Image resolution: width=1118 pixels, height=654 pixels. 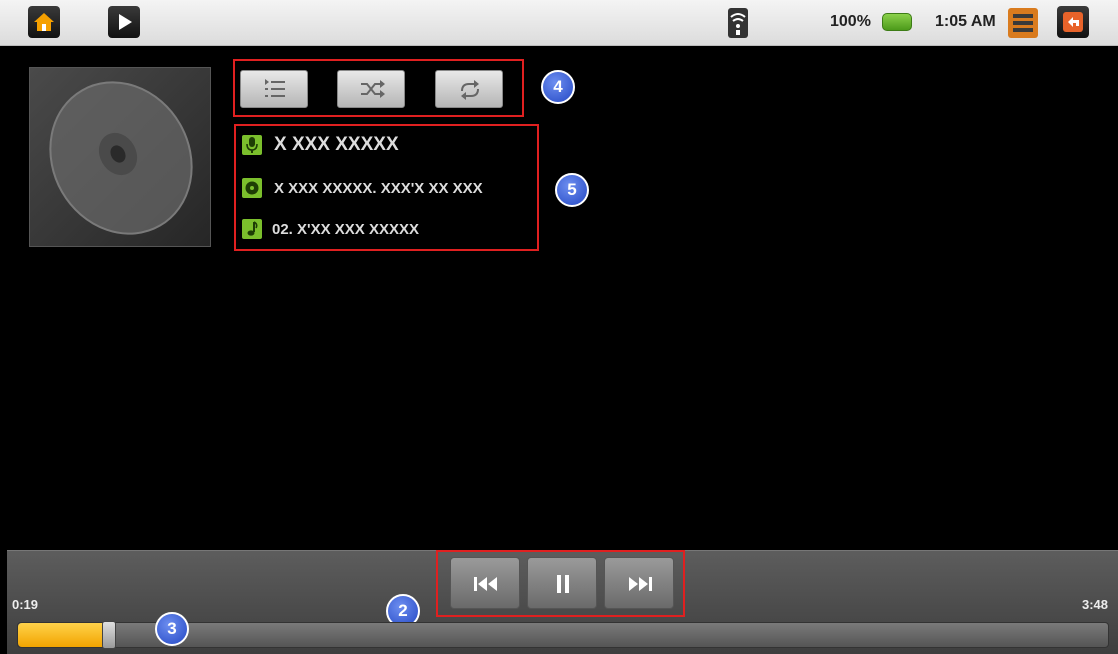 I want to click on play-icon, so click(x=124, y=22).